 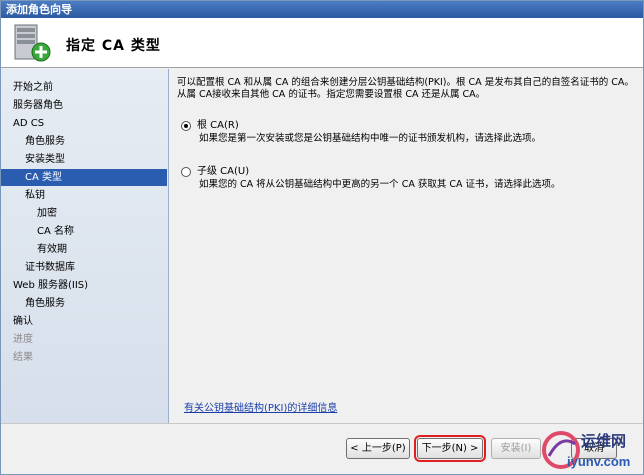 I want to click on step-cryptography: 加密, so click(x=47, y=213).